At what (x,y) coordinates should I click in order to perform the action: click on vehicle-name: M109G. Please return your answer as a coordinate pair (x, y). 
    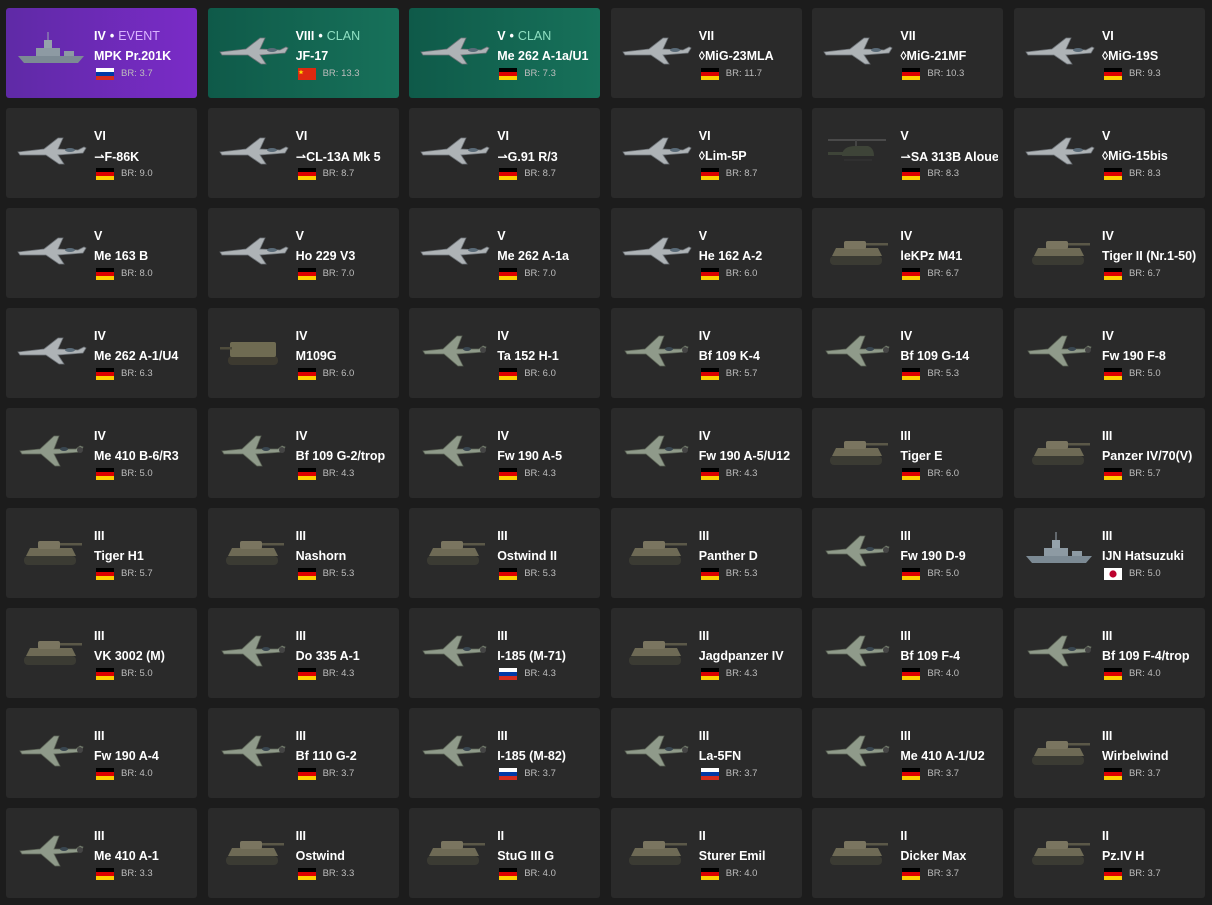
    Looking at the image, I should click on (316, 356).